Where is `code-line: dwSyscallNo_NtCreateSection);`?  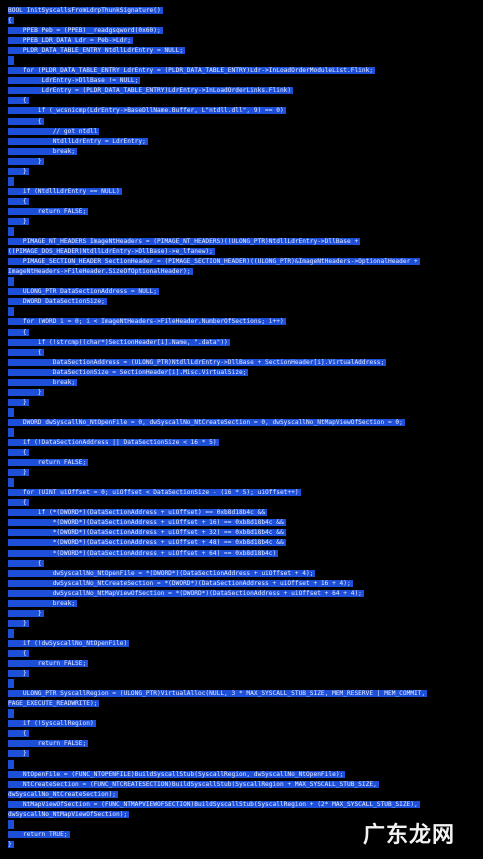
code-line: dwSyscallNo_NtCreateSection); is located at coordinates (243, 795).